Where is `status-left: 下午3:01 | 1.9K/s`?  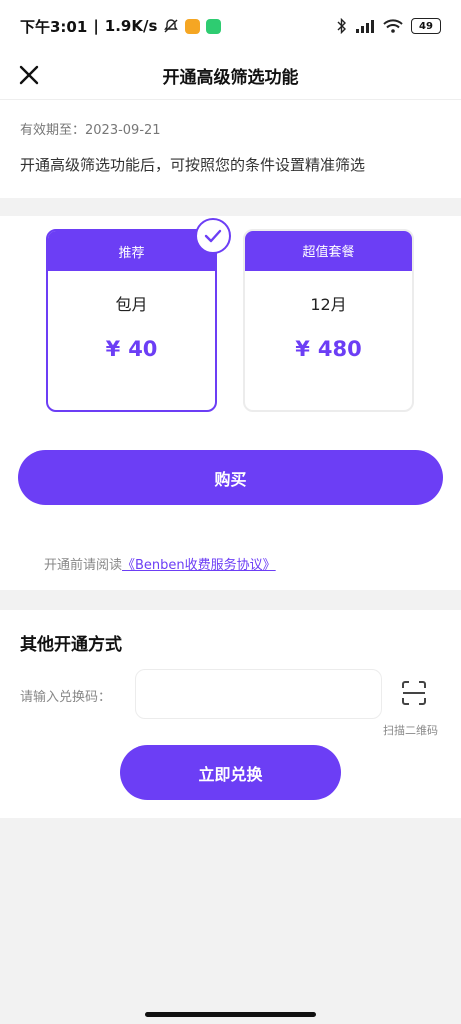 status-left: 下午3:01 | 1.9K/s is located at coordinates (121, 26).